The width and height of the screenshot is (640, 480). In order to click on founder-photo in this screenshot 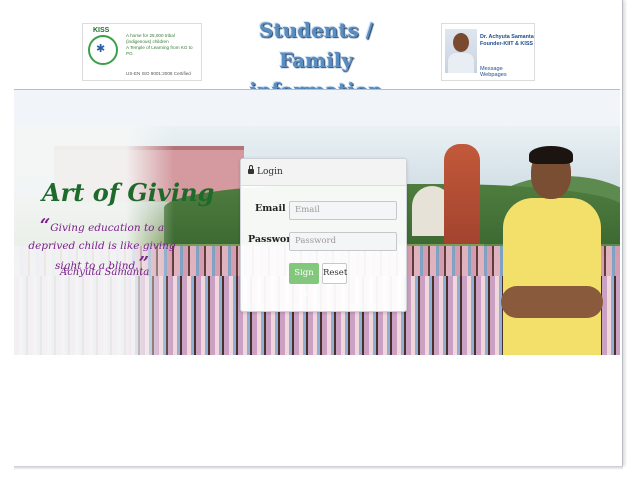, I will do `click(461, 51)`.